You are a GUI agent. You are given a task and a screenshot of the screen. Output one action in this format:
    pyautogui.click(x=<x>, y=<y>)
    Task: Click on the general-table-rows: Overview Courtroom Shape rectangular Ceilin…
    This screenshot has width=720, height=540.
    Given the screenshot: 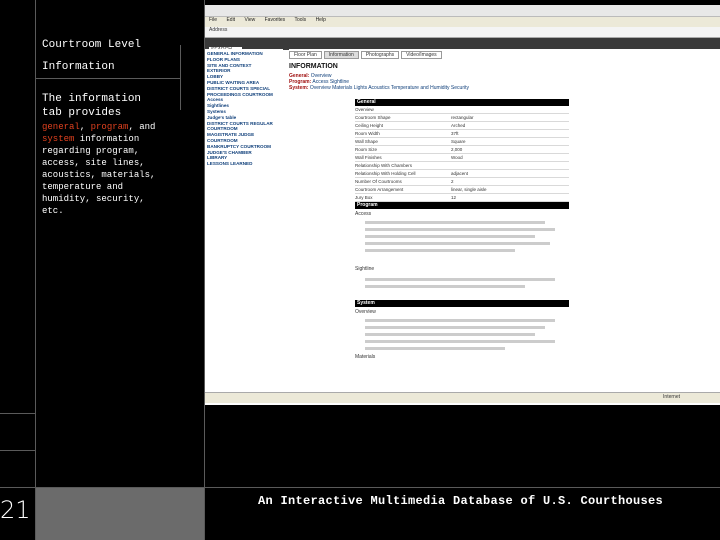 What is the action you would take?
    pyautogui.click(x=462, y=154)
    